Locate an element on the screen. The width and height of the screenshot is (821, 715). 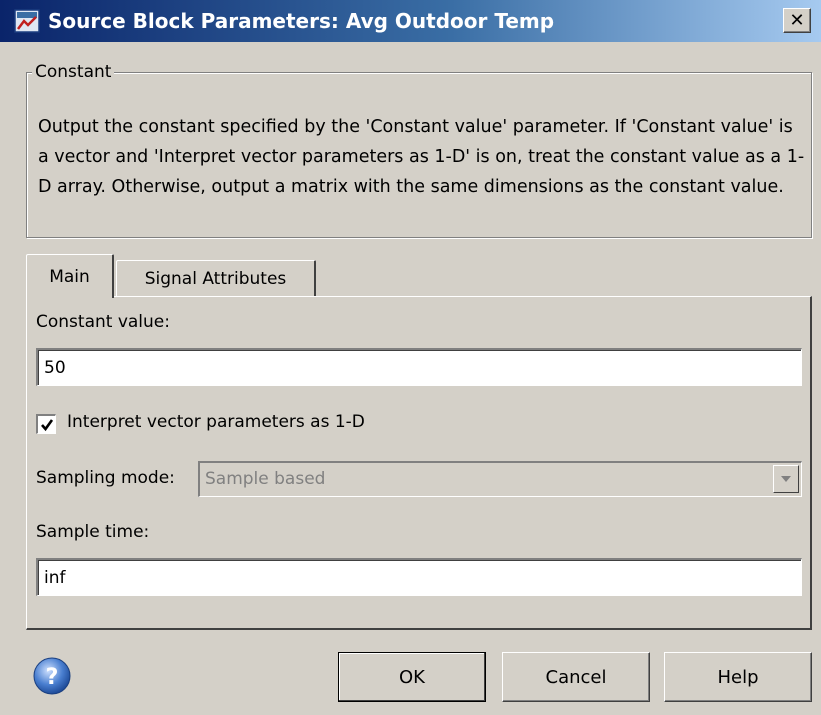
constant-value-label: Constant value: is located at coordinates (103, 322).